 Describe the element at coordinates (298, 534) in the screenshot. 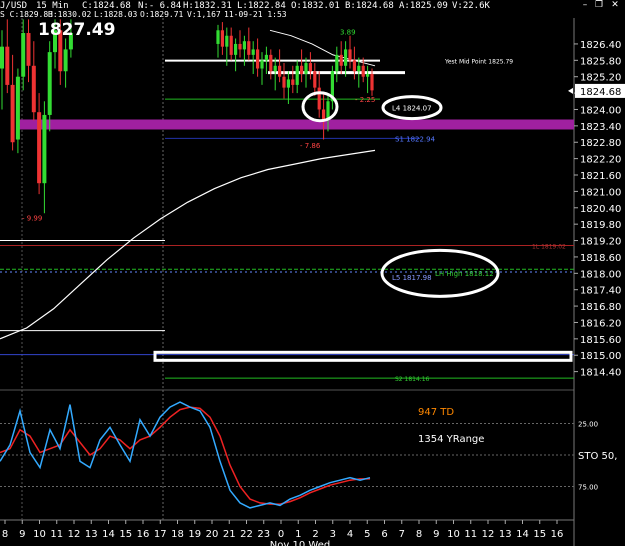

I see `x-tick-label: 1` at that location.